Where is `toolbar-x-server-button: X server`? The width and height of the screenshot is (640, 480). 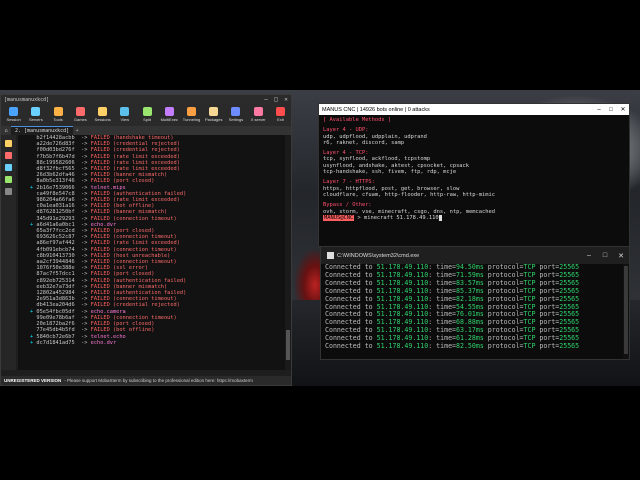
toolbar-x-server-button: X server is located at coordinates (258, 113).